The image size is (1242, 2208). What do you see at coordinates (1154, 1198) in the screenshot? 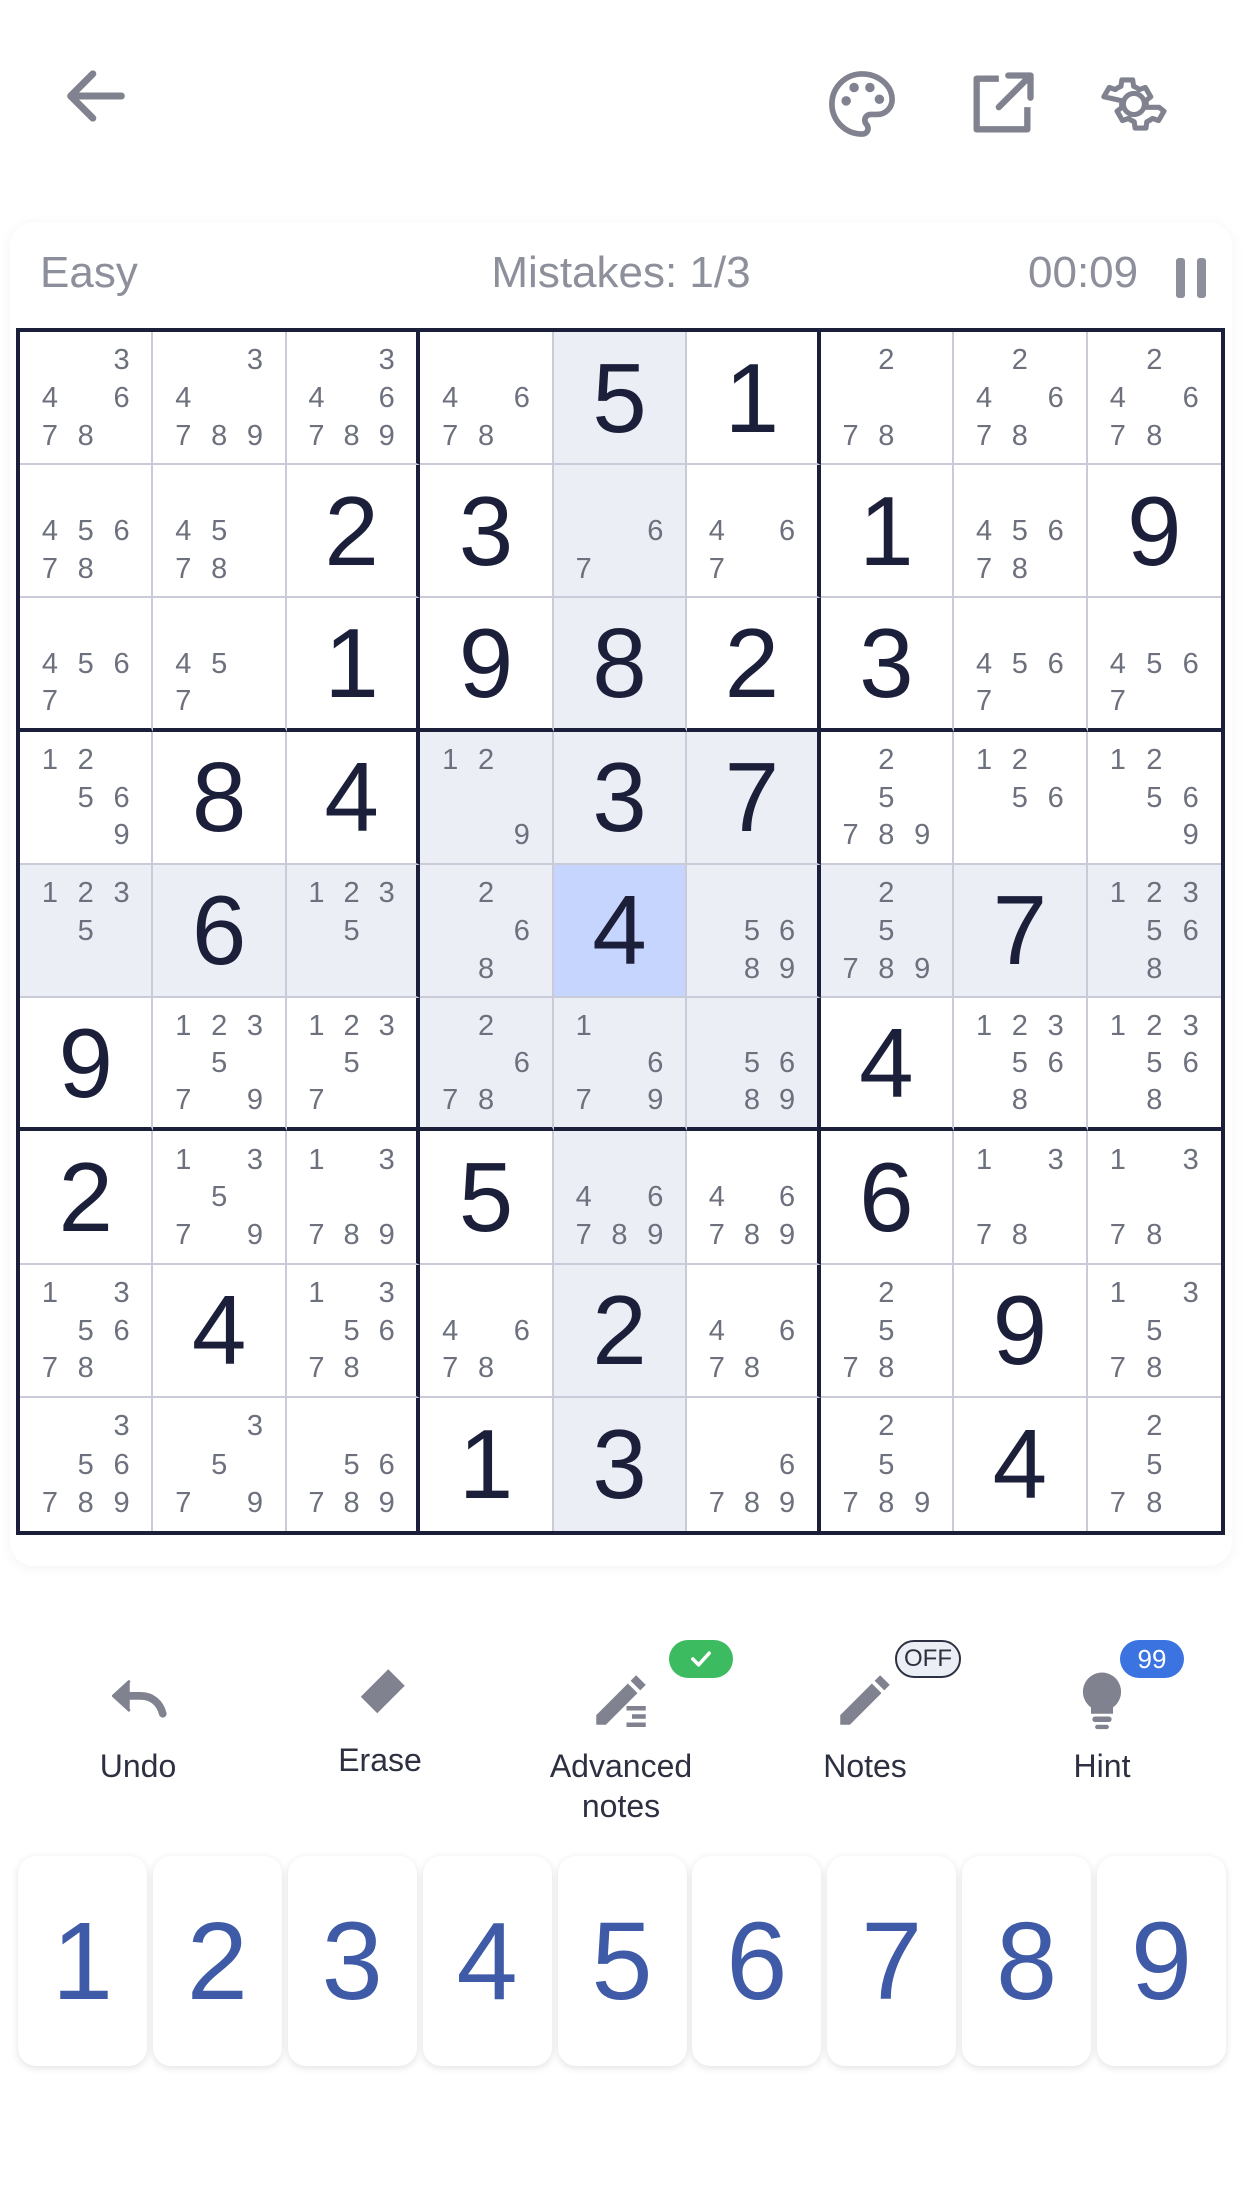
I see `cell-r7-c9: 1 3 78` at bounding box center [1154, 1198].